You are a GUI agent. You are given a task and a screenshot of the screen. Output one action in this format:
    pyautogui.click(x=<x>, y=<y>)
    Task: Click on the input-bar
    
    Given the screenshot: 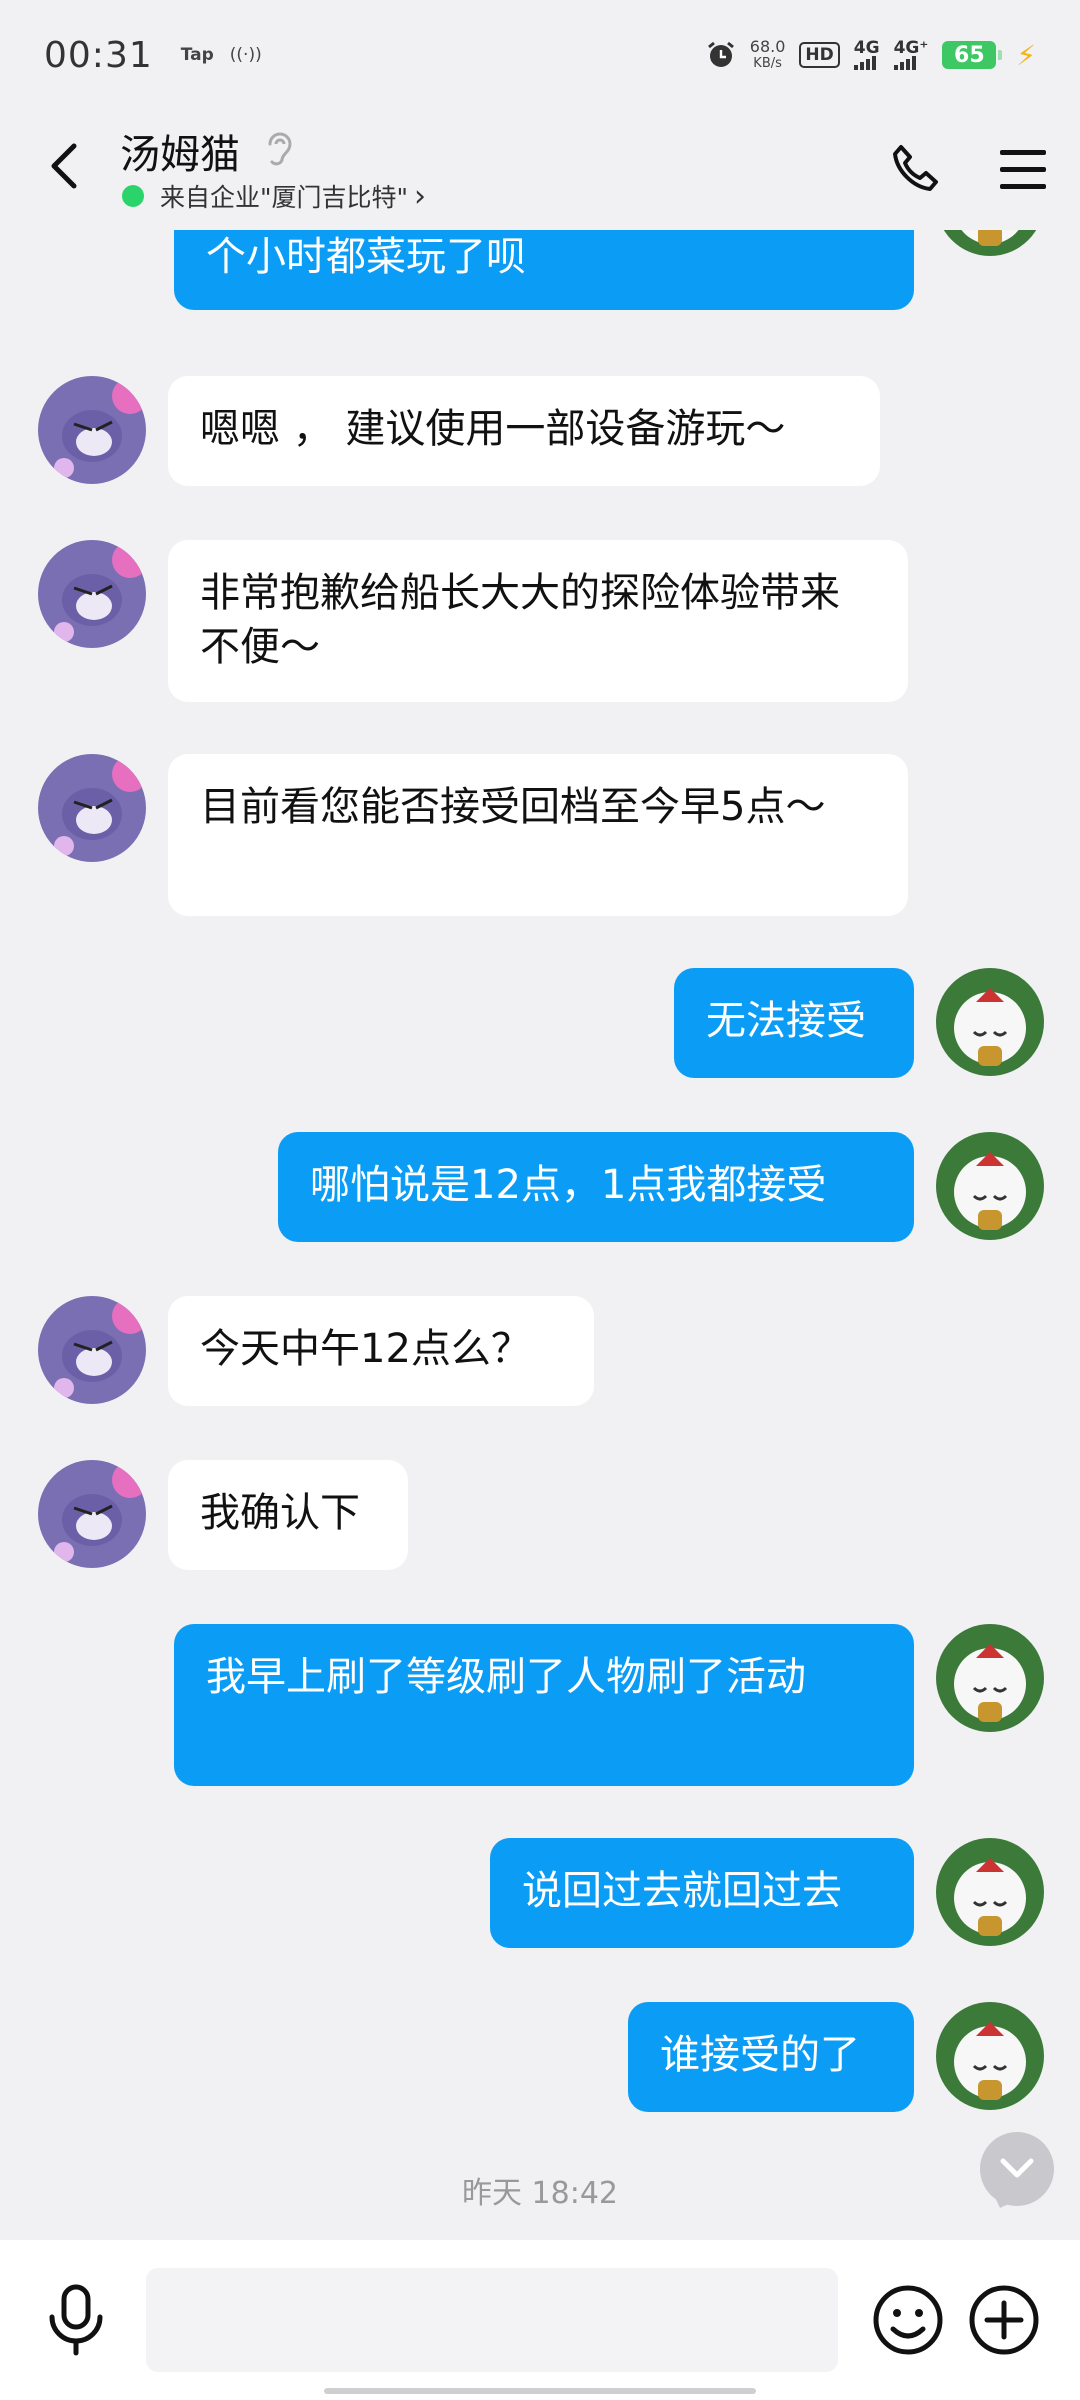 What is the action you would take?
    pyautogui.click(x=540, y=2320)
    